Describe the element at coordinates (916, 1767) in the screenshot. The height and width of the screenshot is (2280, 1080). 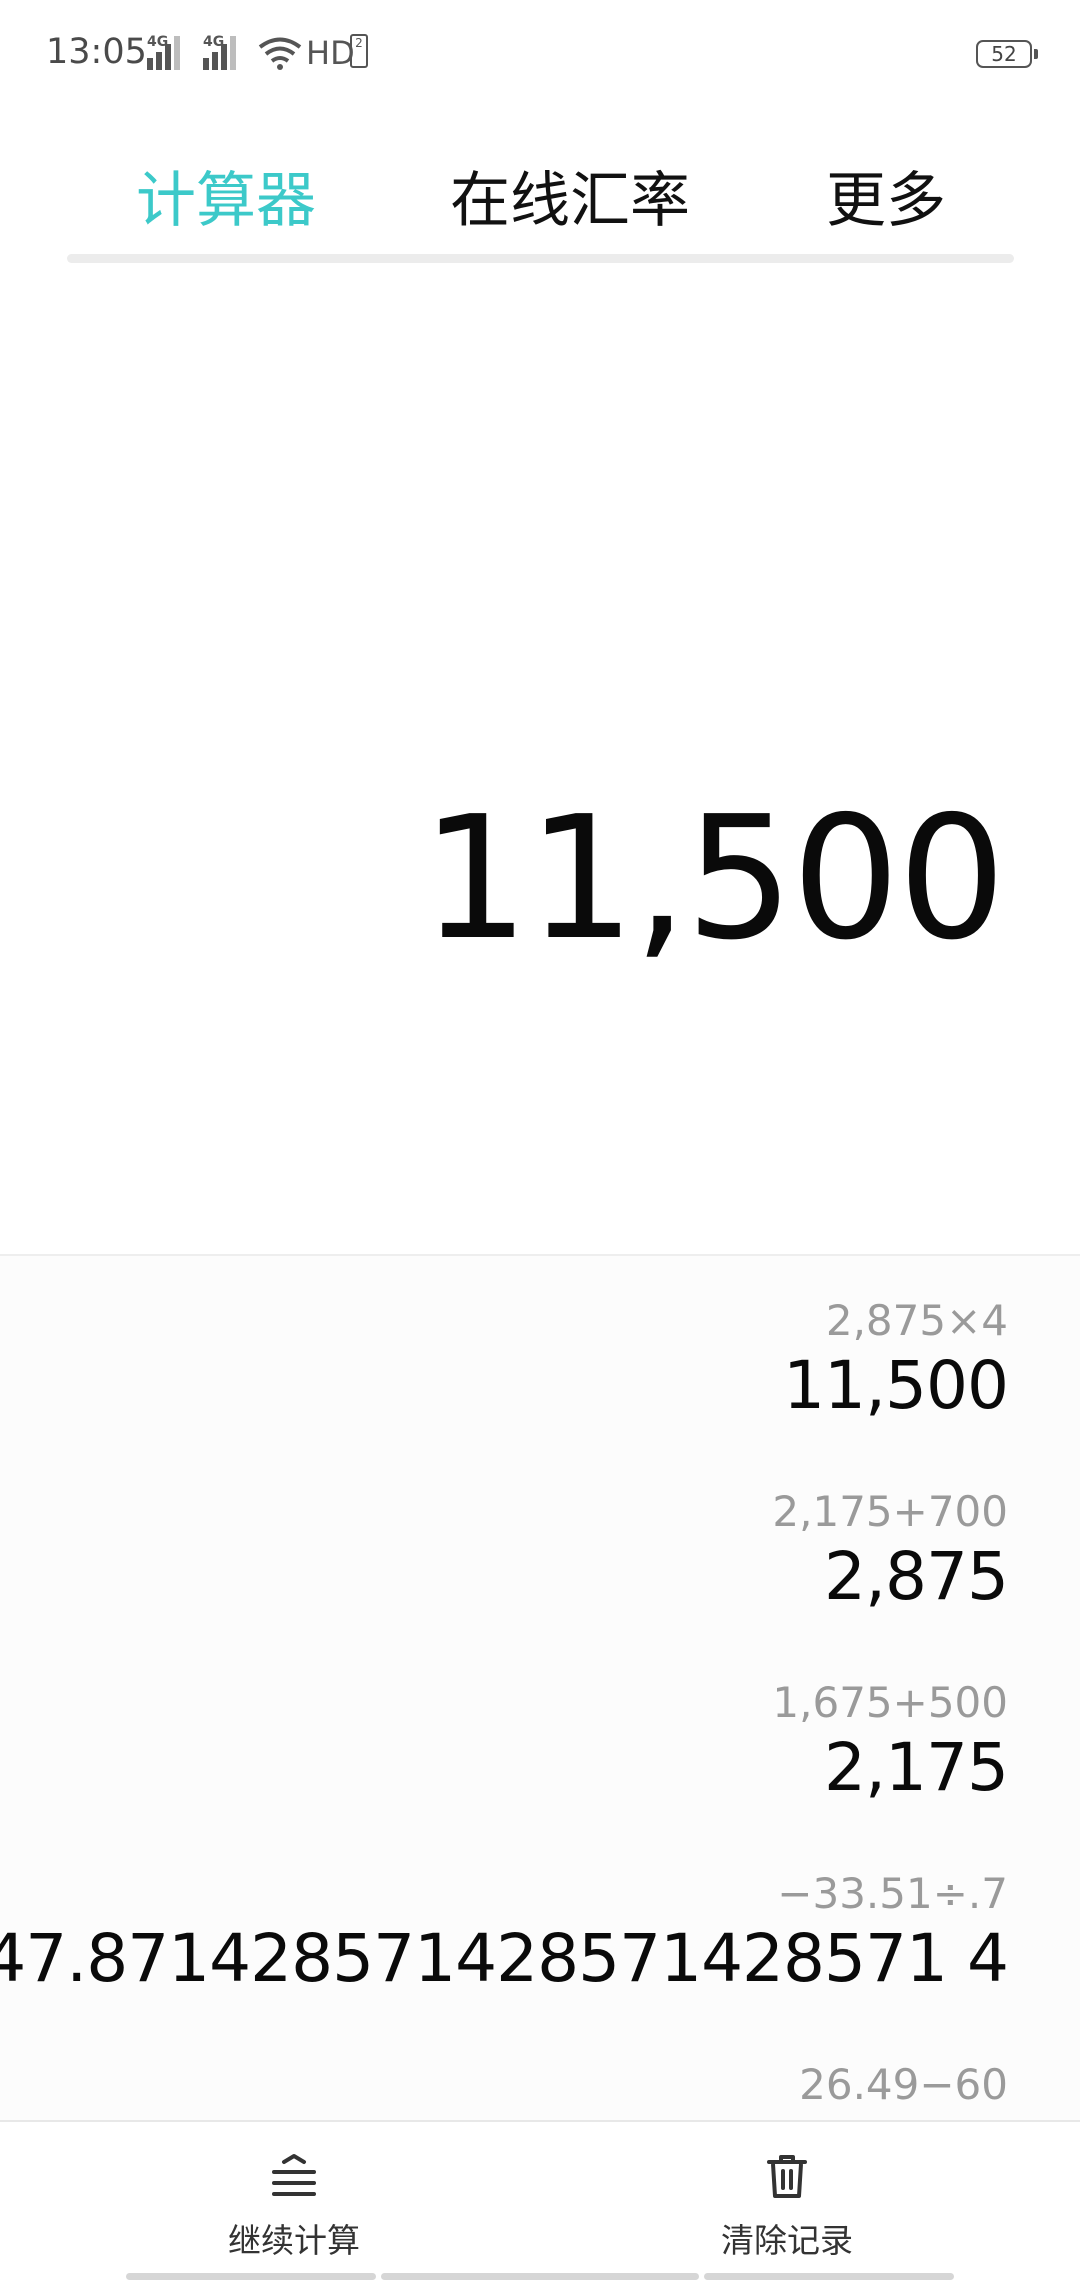
I see `history-result: 2,175` at that location.